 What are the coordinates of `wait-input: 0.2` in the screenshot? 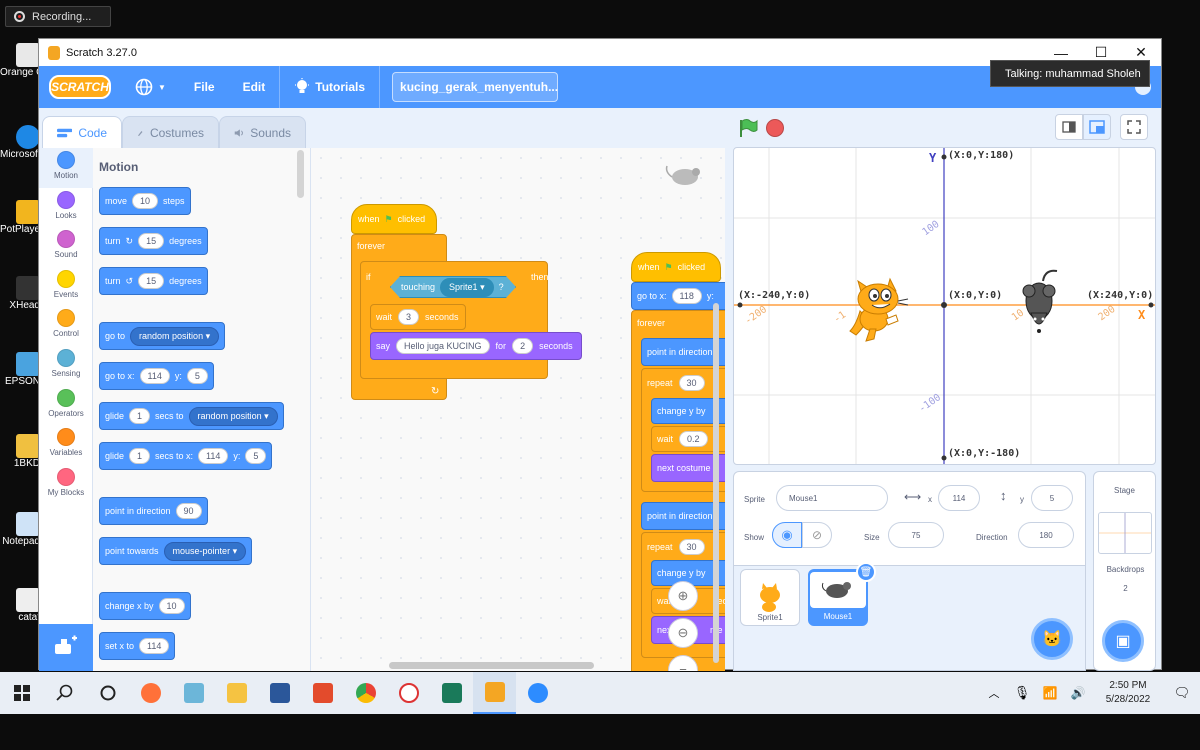 It's located at (693, 439).